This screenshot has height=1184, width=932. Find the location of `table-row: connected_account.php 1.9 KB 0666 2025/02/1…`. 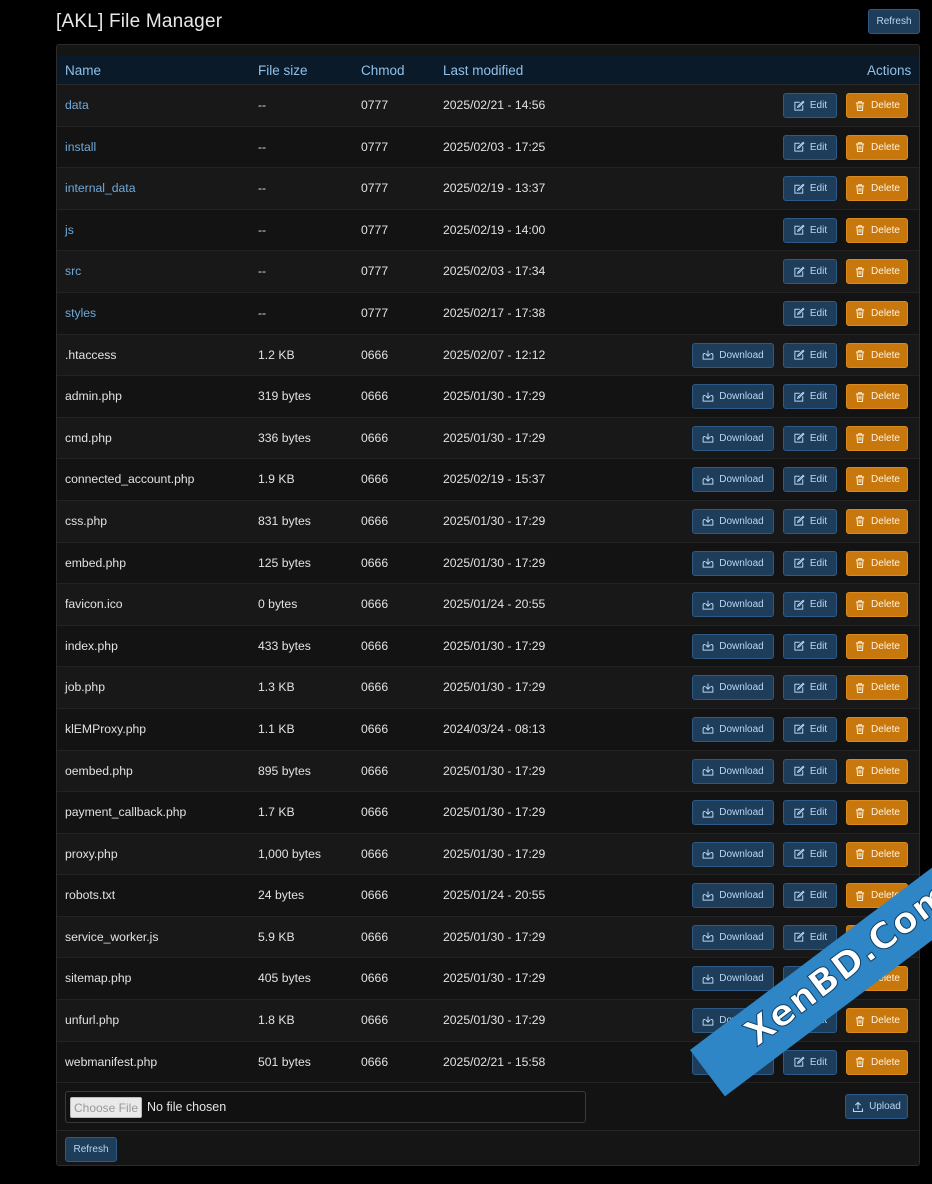

table-row: connected_account.php 1.9 KB 0666 2025/02/1… is located at coordinates (488, 480).